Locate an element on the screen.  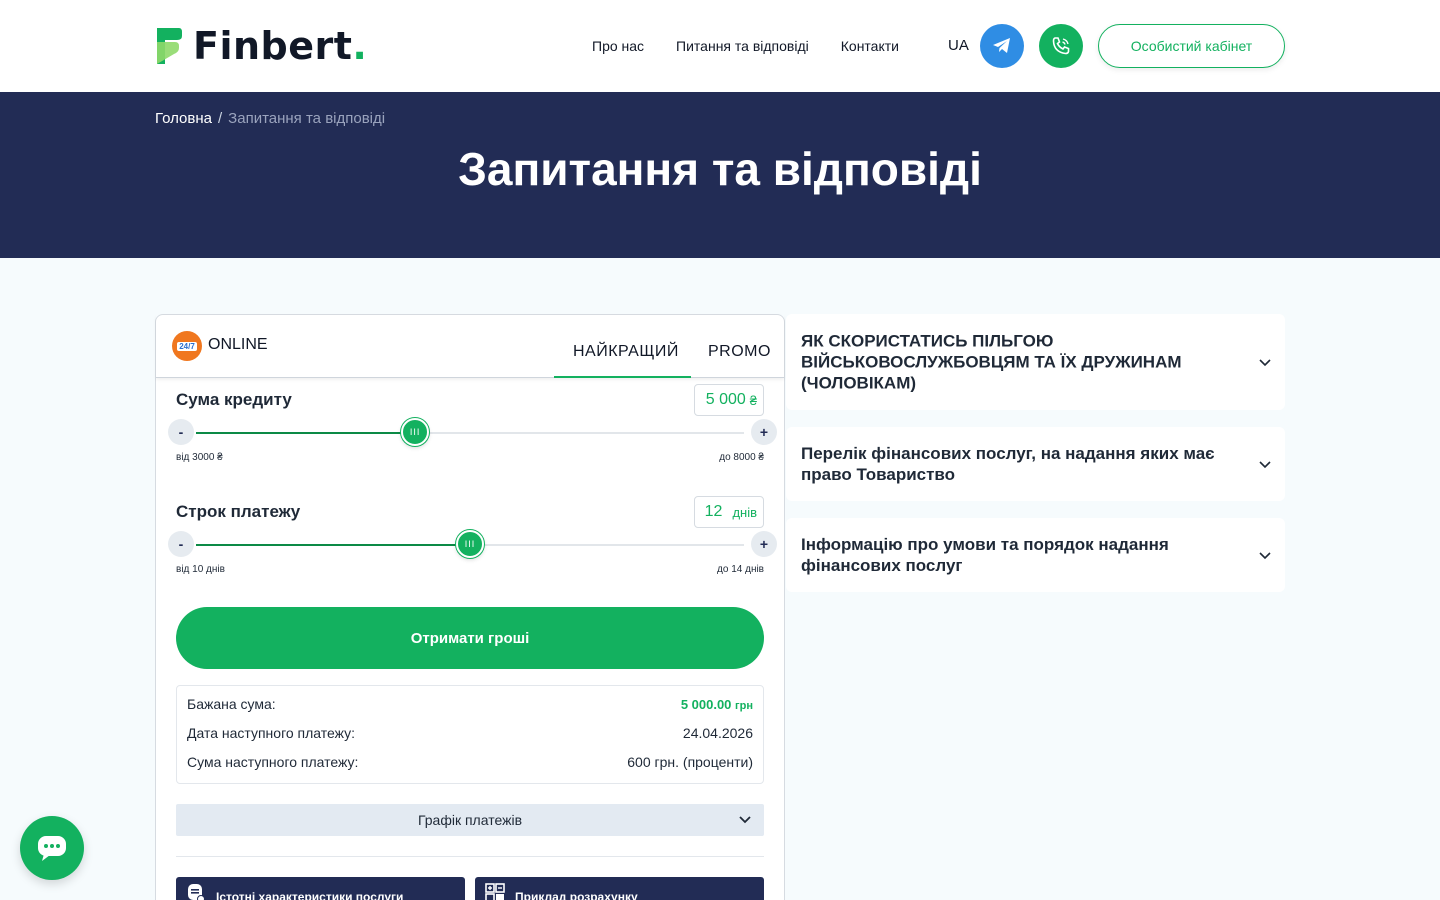
nav-item-faq: Питання та відповіді is located at coordinates (742, 46).